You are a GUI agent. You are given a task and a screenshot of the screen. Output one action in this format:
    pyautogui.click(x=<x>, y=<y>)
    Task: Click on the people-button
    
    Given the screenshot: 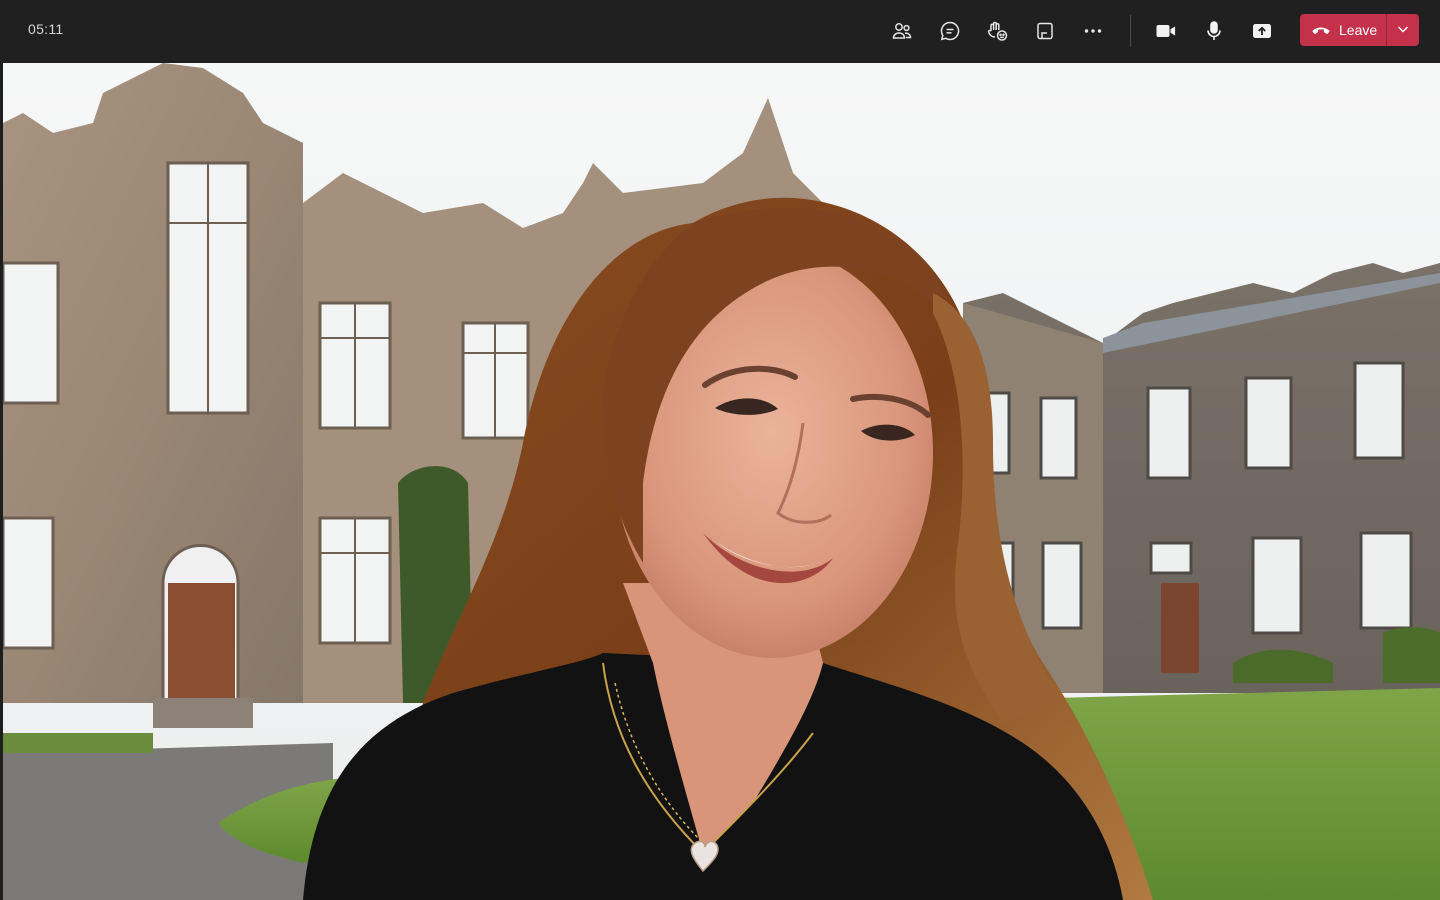 What is the action you would take?
    pyautogui.click(x=902, y=31)
    